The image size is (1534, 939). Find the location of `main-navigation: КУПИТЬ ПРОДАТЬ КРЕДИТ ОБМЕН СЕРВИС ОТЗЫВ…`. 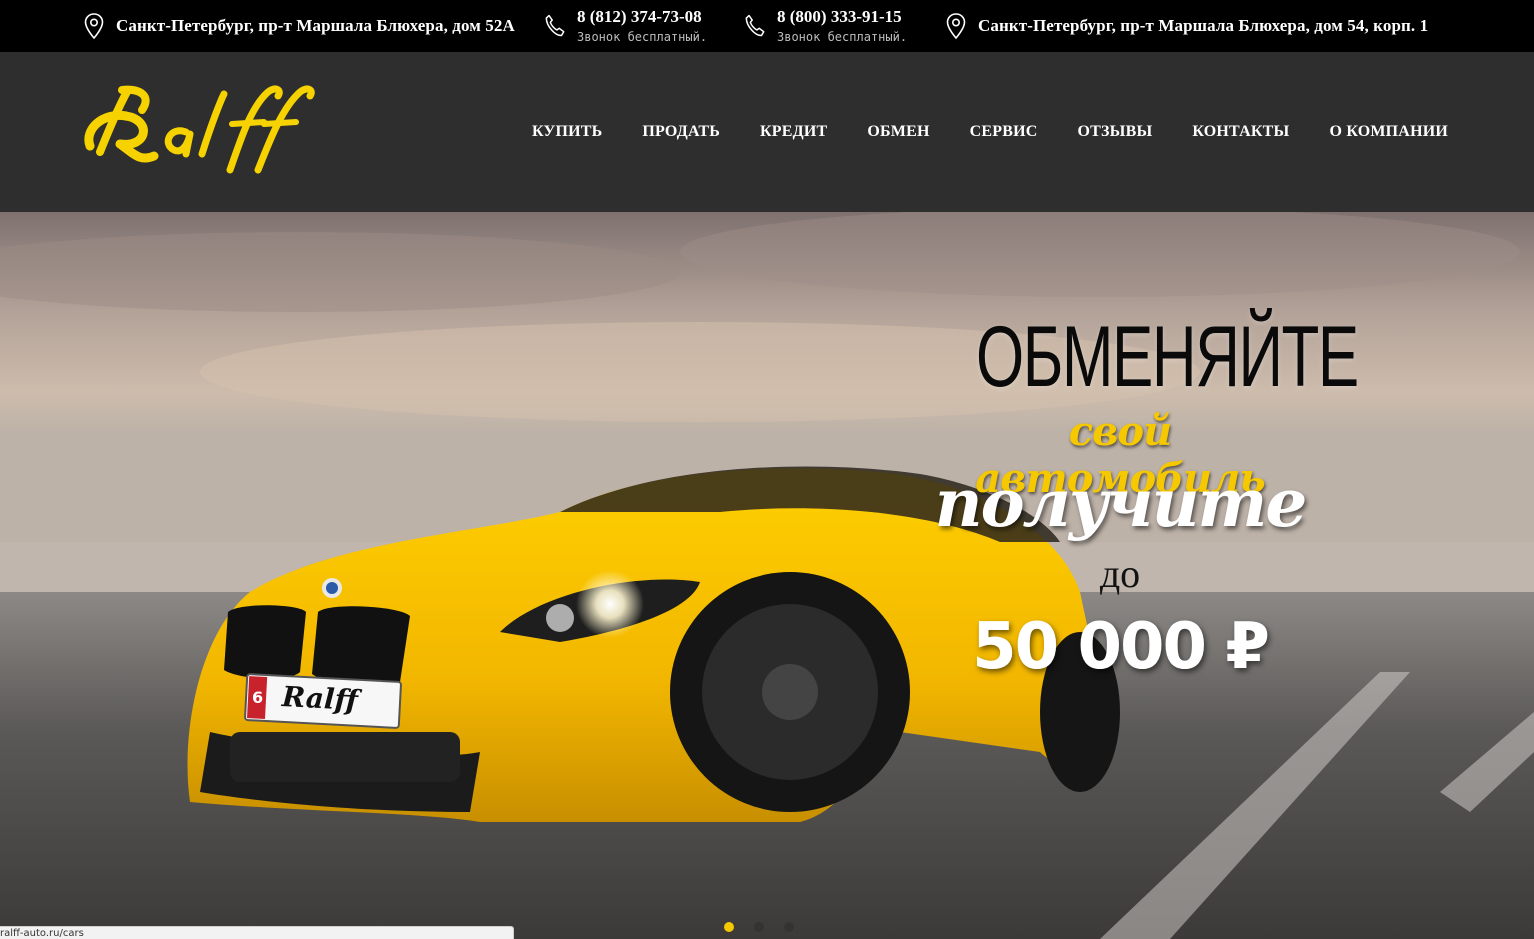

main-navigation: КУПИТЬ ПРОДАТЬ КРЕДИТ ОБМЕН СЕРВИС ОТЗЫВ… is located at coordinates (970, 132).